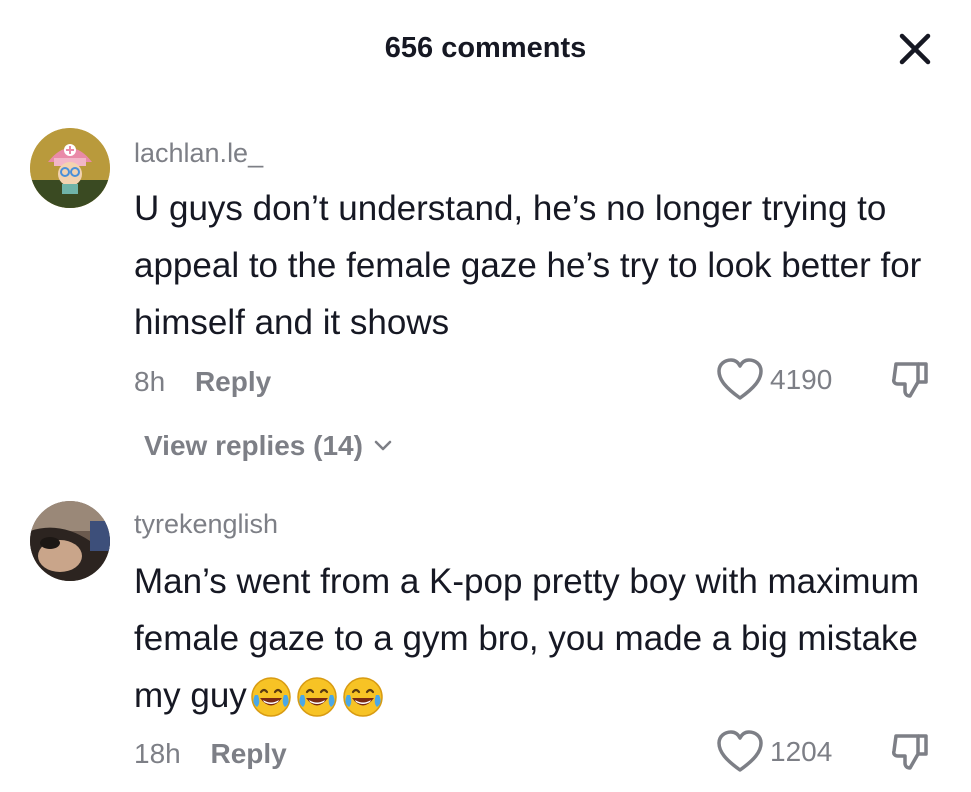 This screenshot has width=971, height=792. I want to click on comment-meta: 8h Reply, so click(202, 382).